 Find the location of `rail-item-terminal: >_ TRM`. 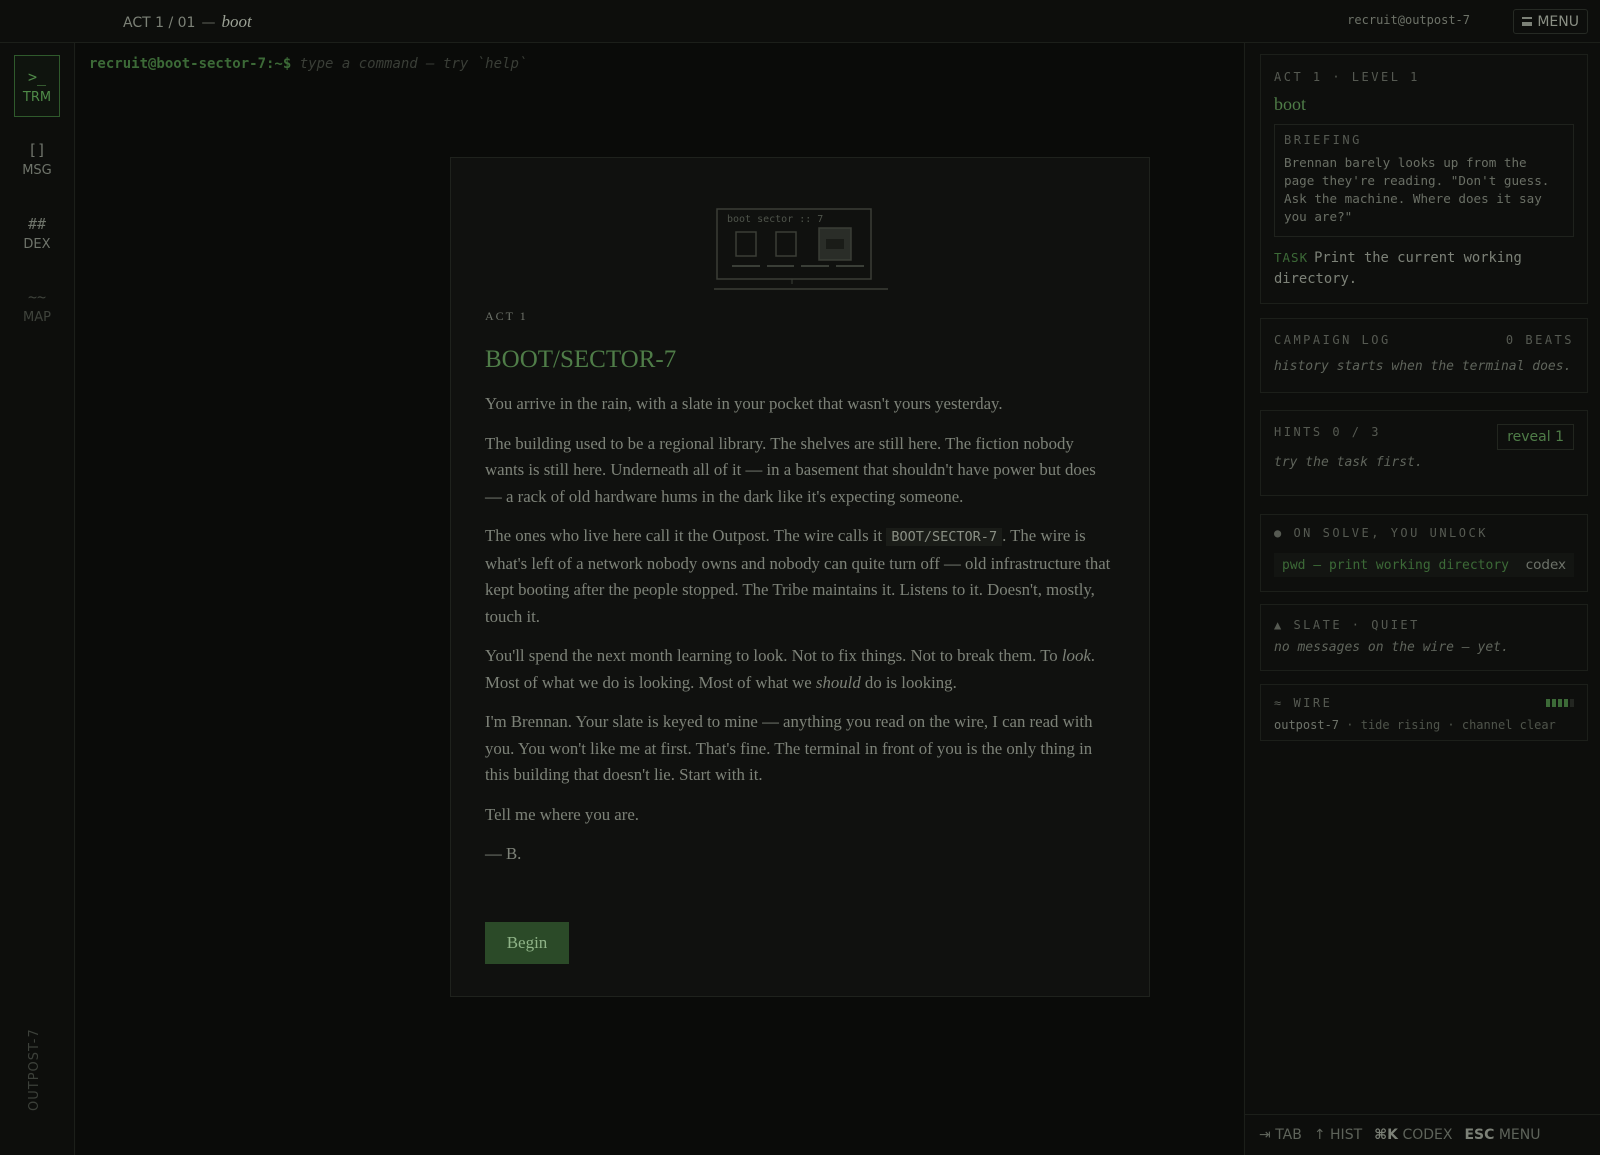

rail-item-terminal: >_ TRM is located at coordinates (37, 86).